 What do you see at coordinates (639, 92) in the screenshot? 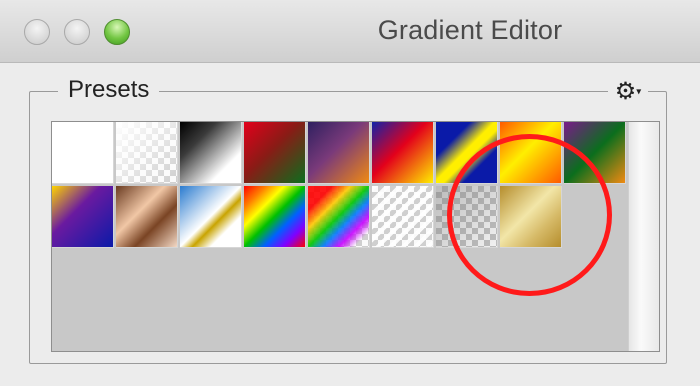
I see `chevron-down-icon: ▾` at bounding box center [639, 92].